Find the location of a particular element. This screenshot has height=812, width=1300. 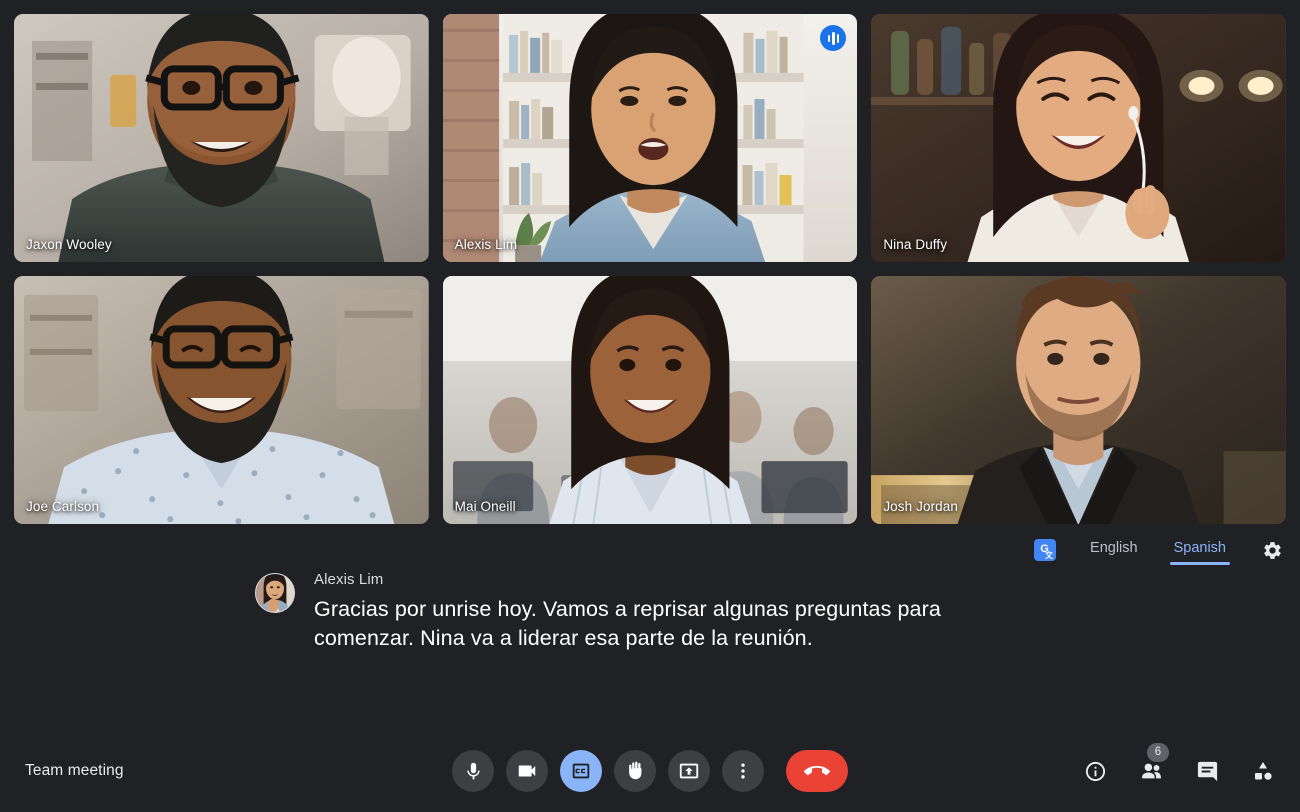

gear-icon is located at coordinates (1272, 550).